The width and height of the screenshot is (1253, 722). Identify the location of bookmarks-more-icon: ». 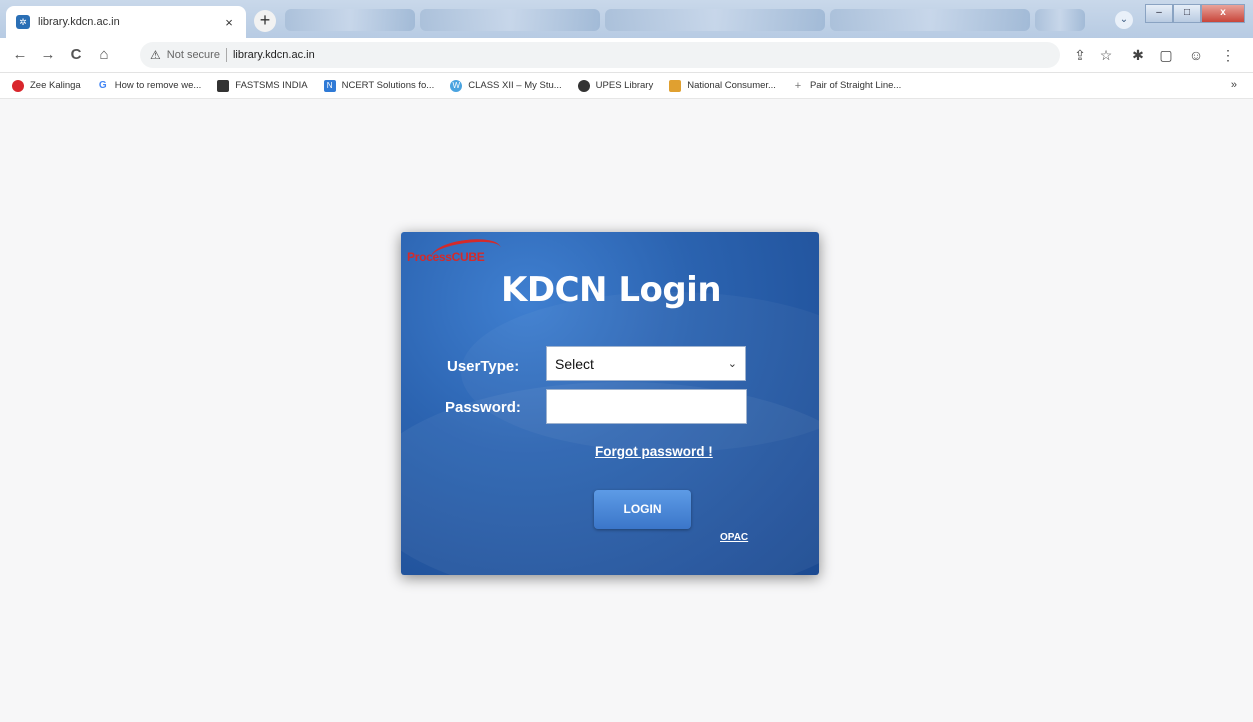
(1234, 85).